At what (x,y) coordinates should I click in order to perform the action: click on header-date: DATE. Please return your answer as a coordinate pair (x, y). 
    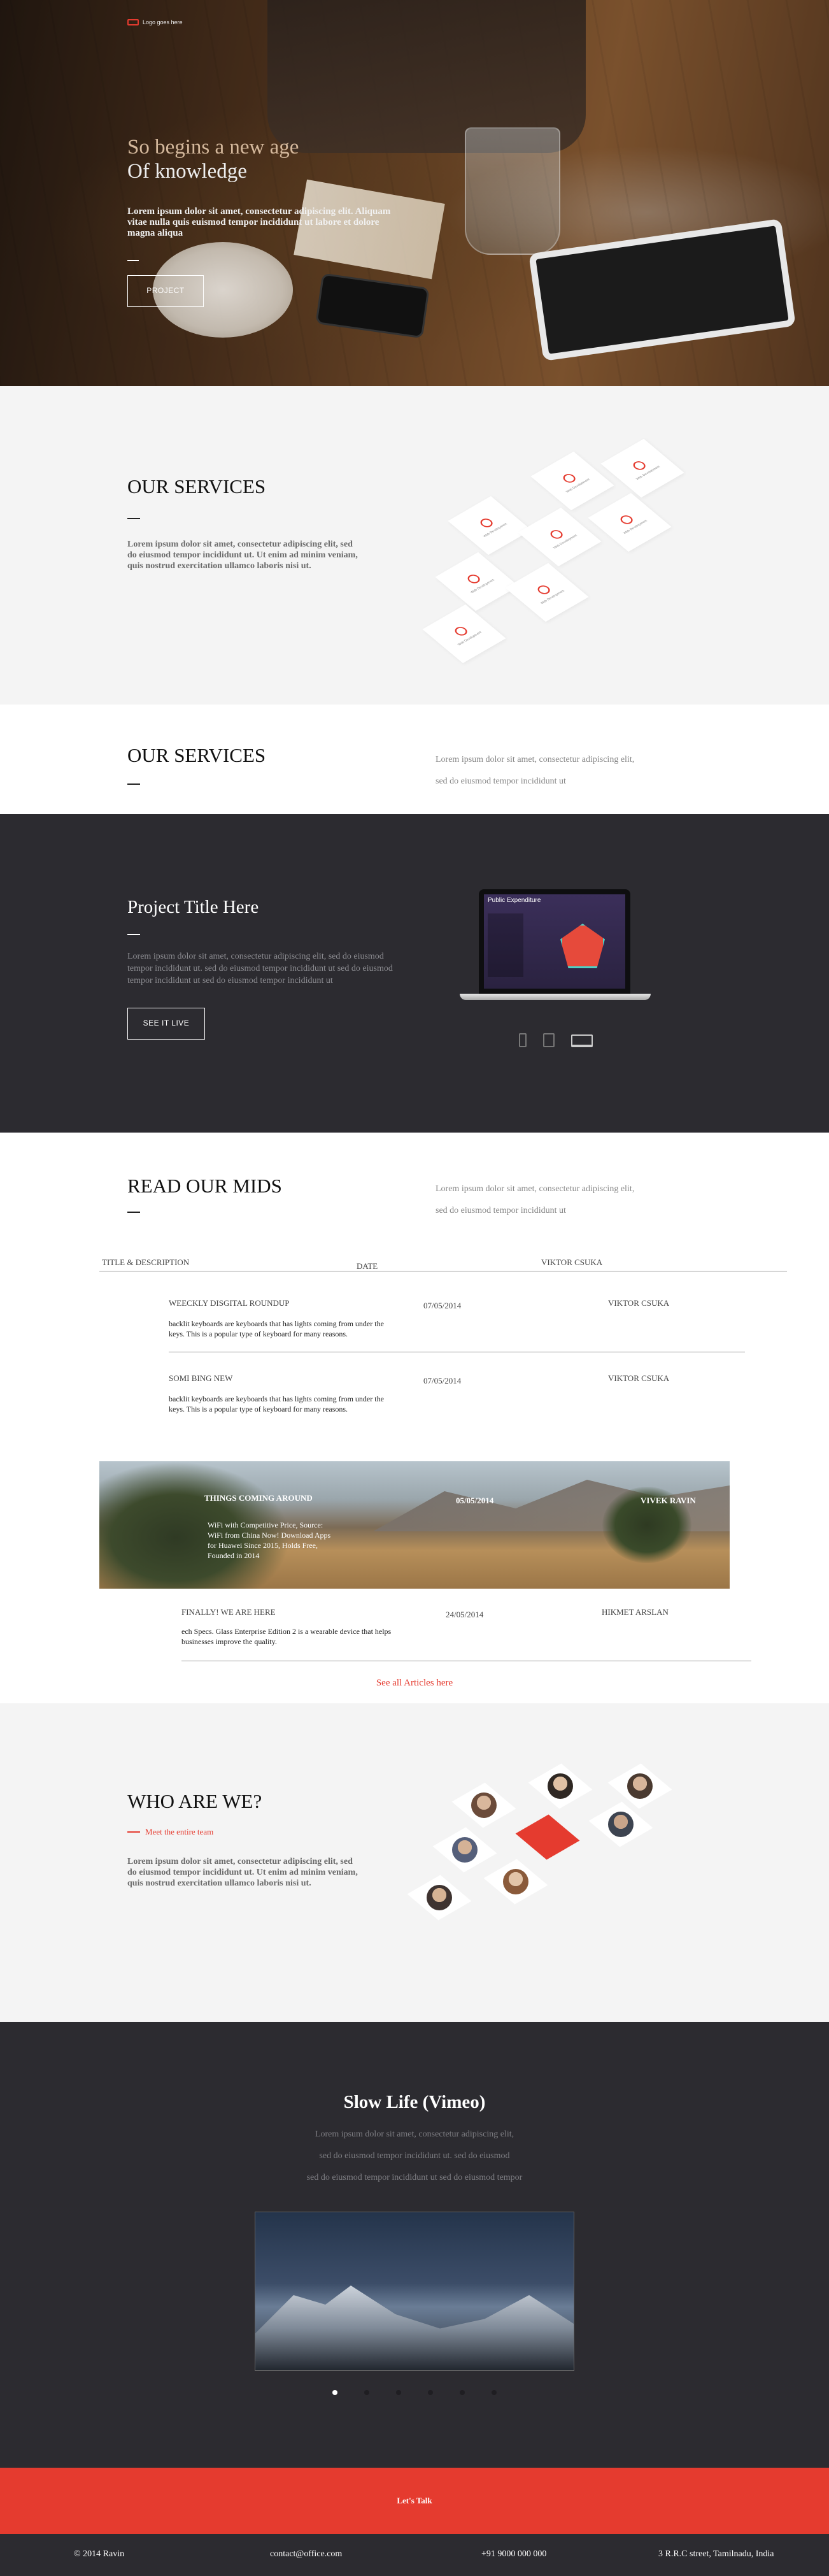
    Looking at the image, I should click on (368, 1266).